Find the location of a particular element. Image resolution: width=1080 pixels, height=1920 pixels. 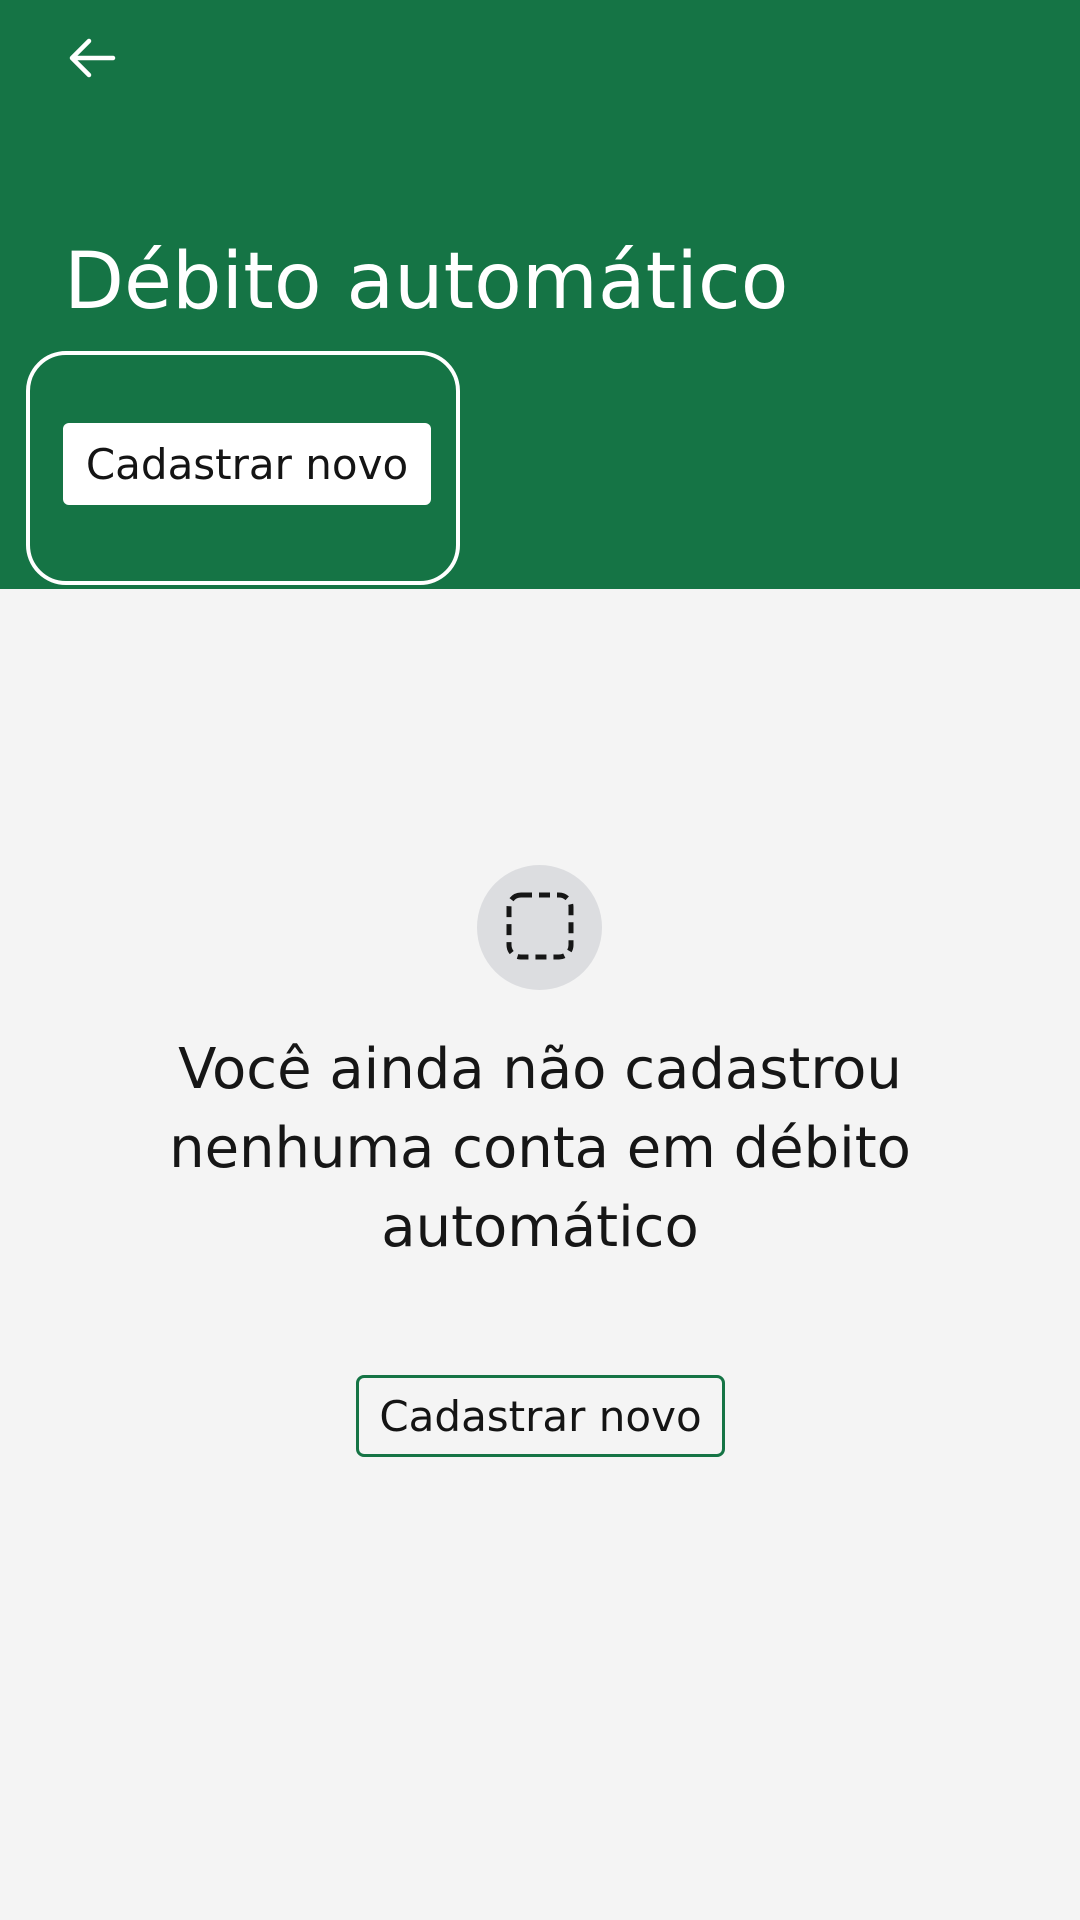

back-button is located at coordinates (92, 60).